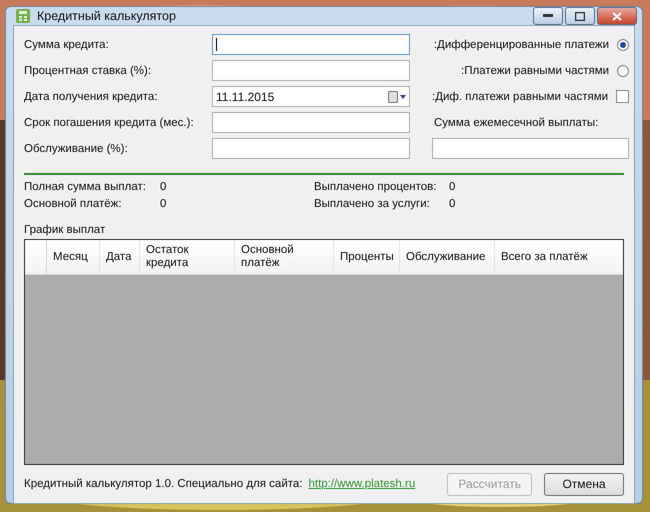  What do you see at coordinates (584, 484) in the screenshot?
I see `dialog-button: Отмена` at bounding box center [584, 484].